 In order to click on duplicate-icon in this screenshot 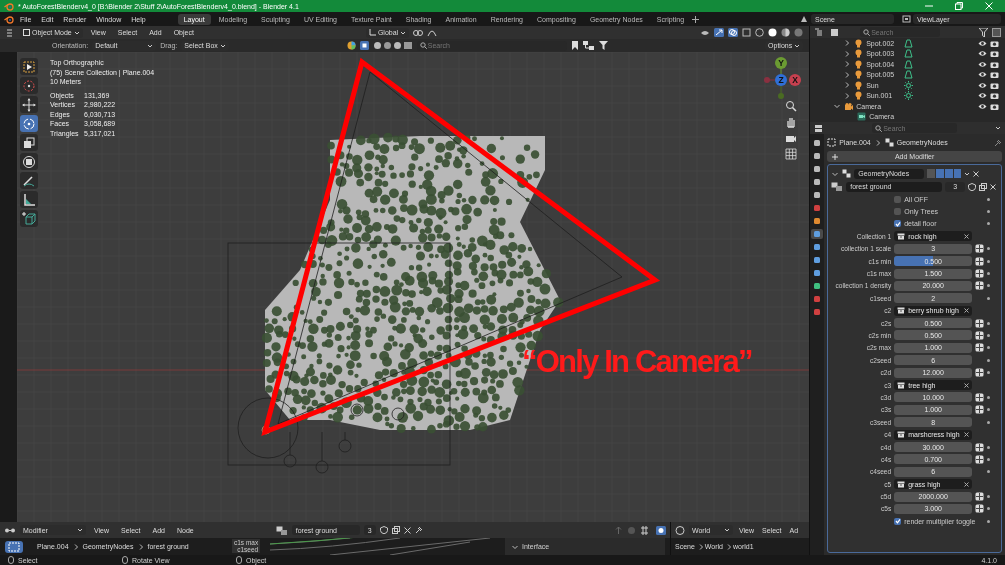, I will do `click(395, 530)`.